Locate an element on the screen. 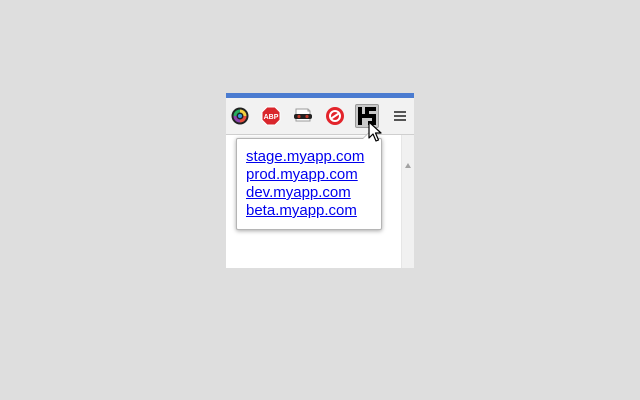 This screenshot has height=400, width=640. color-wheel-icon is located at coordinates (240, 116).